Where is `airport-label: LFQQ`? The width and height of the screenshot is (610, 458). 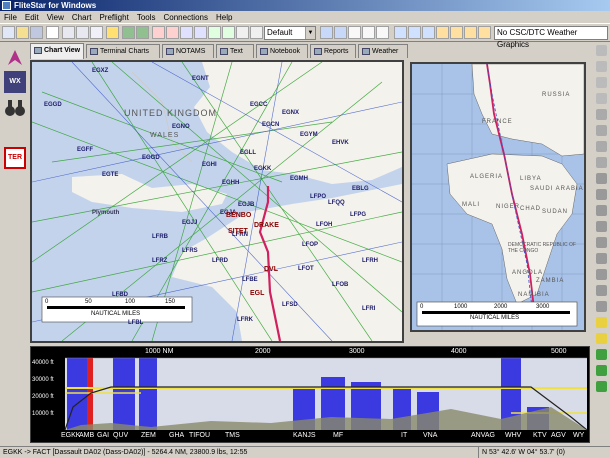
airport-label: LFQQ is located at coordinates (336, 203).